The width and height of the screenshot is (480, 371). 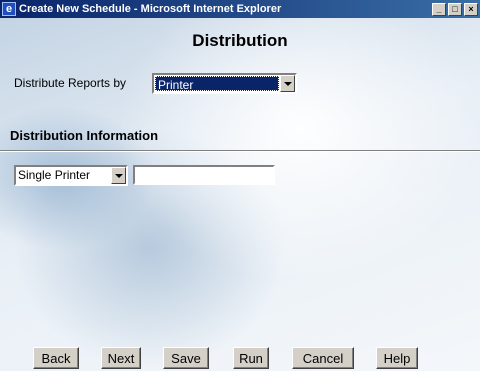 I want to click on printer-mode-select: Single Printer, so click(x=71, y=175).